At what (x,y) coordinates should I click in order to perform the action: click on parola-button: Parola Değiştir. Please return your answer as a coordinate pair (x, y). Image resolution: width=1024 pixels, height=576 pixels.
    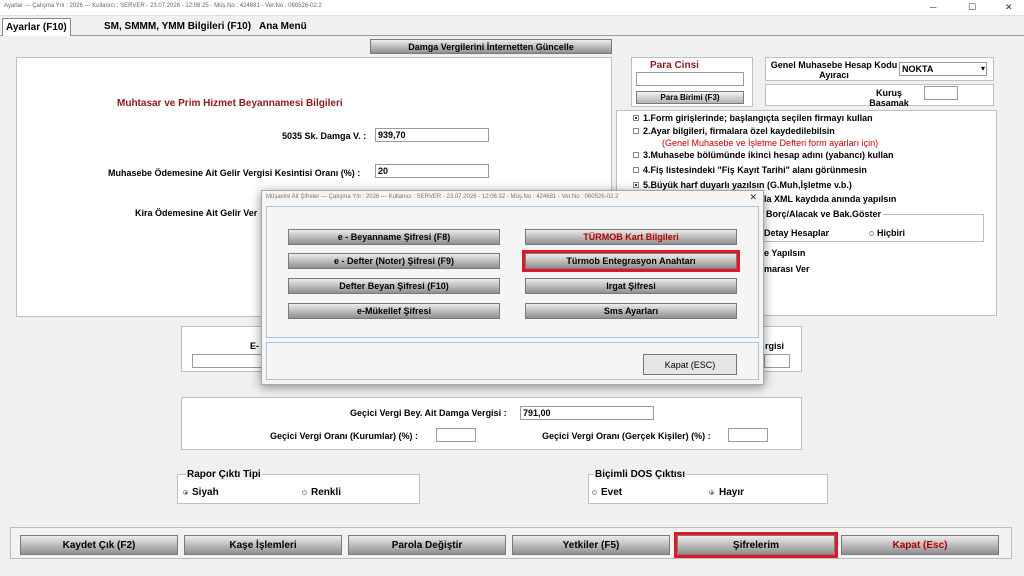
    Looking at the image, I should click on (427, 545).